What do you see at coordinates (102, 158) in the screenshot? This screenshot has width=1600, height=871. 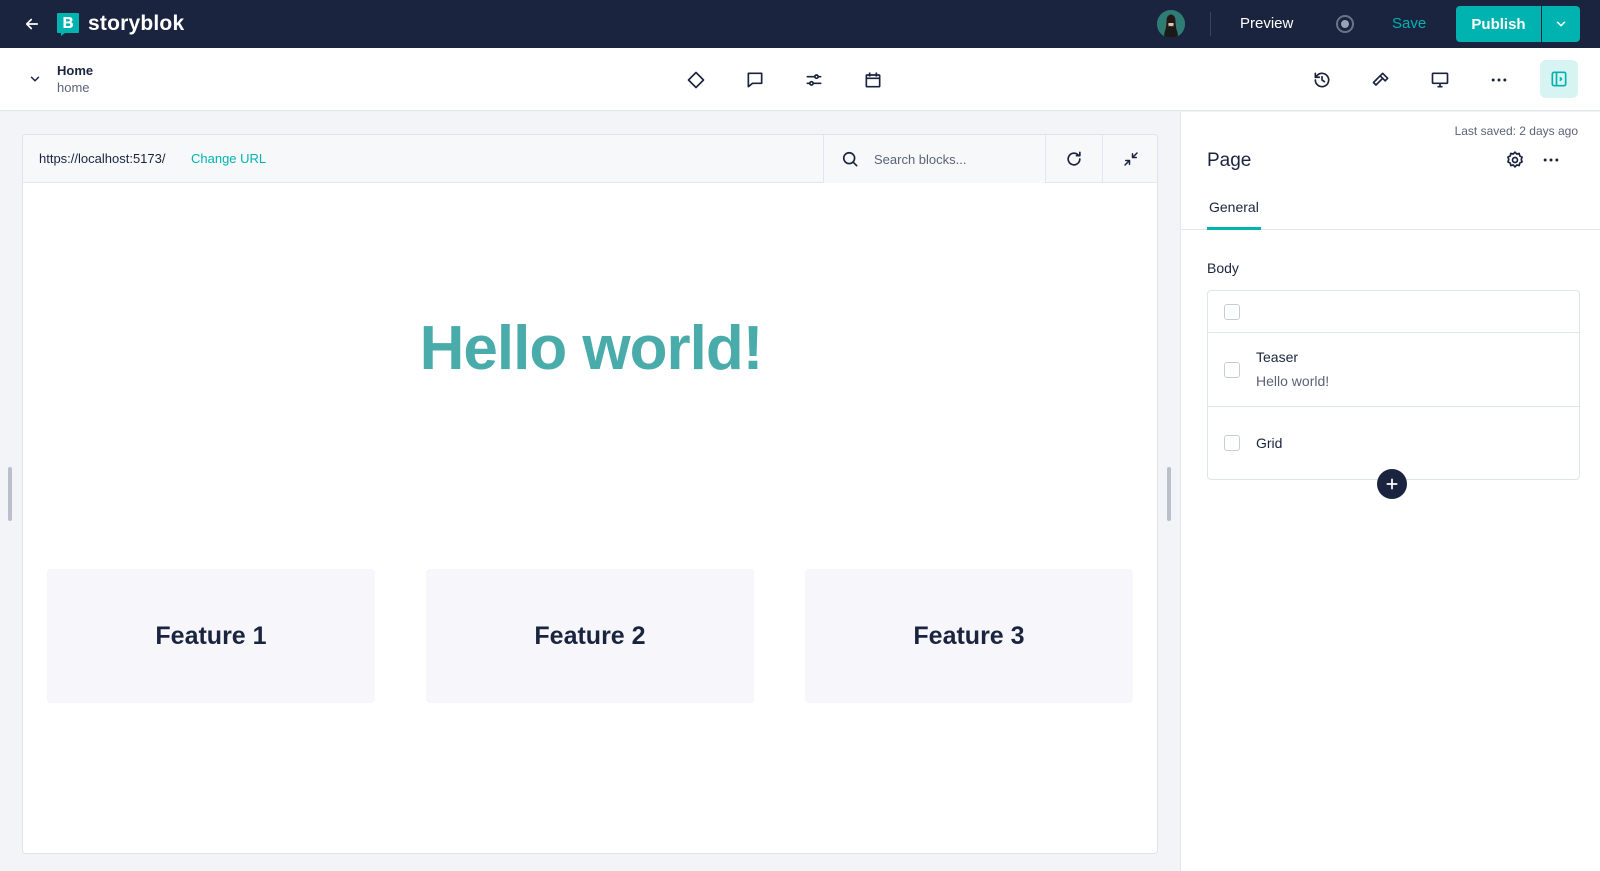 I see `preview-url: https://localhost:5173/` at bounding box center [102, 158].